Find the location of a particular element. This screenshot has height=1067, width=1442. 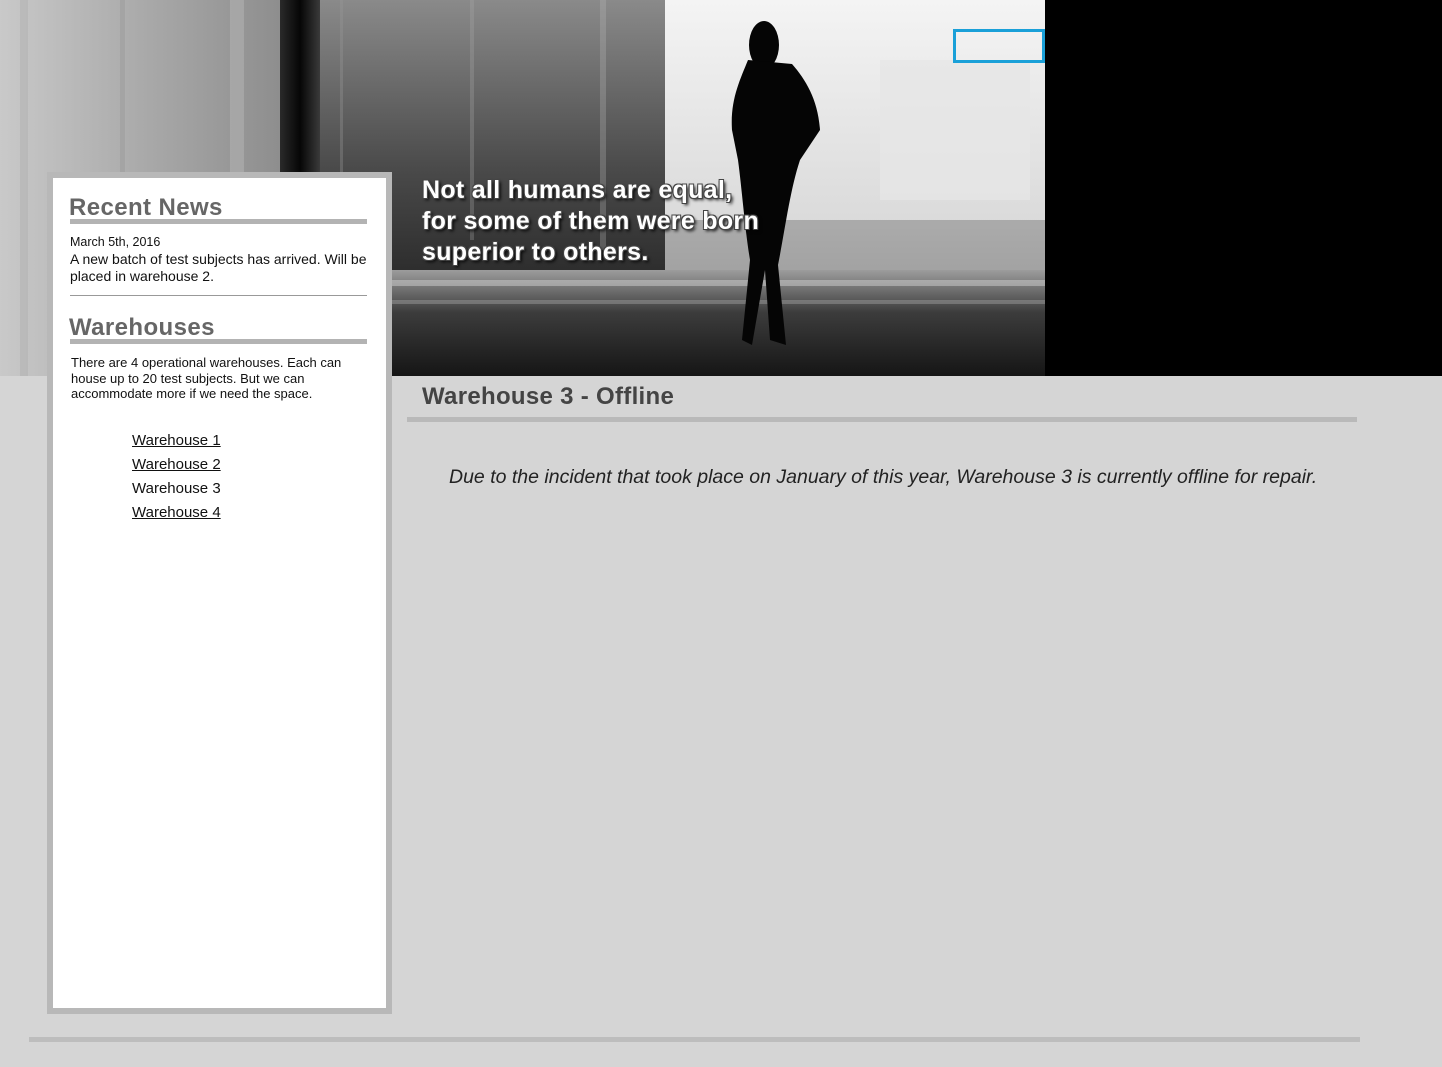

footer-rule is located at coordinates (694, 1039).